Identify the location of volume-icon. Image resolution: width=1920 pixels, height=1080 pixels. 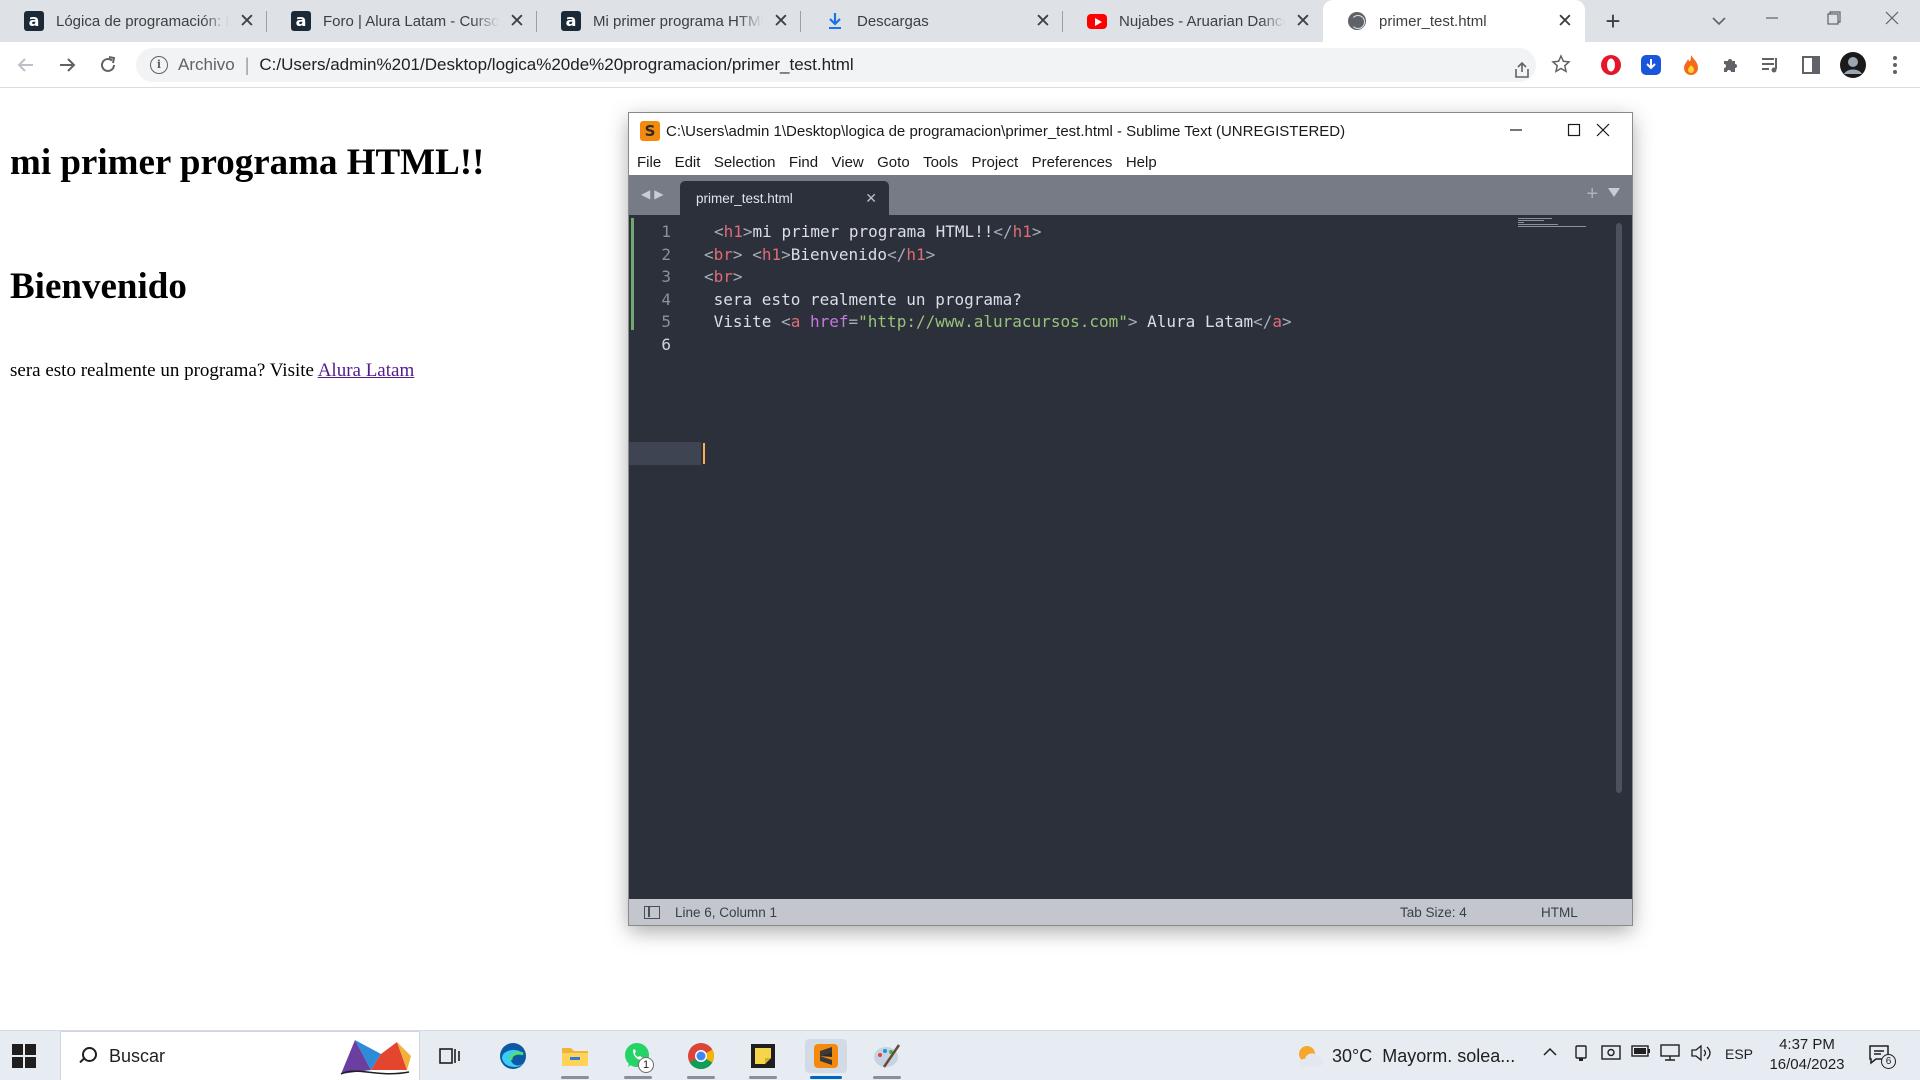
(1701, 1055).